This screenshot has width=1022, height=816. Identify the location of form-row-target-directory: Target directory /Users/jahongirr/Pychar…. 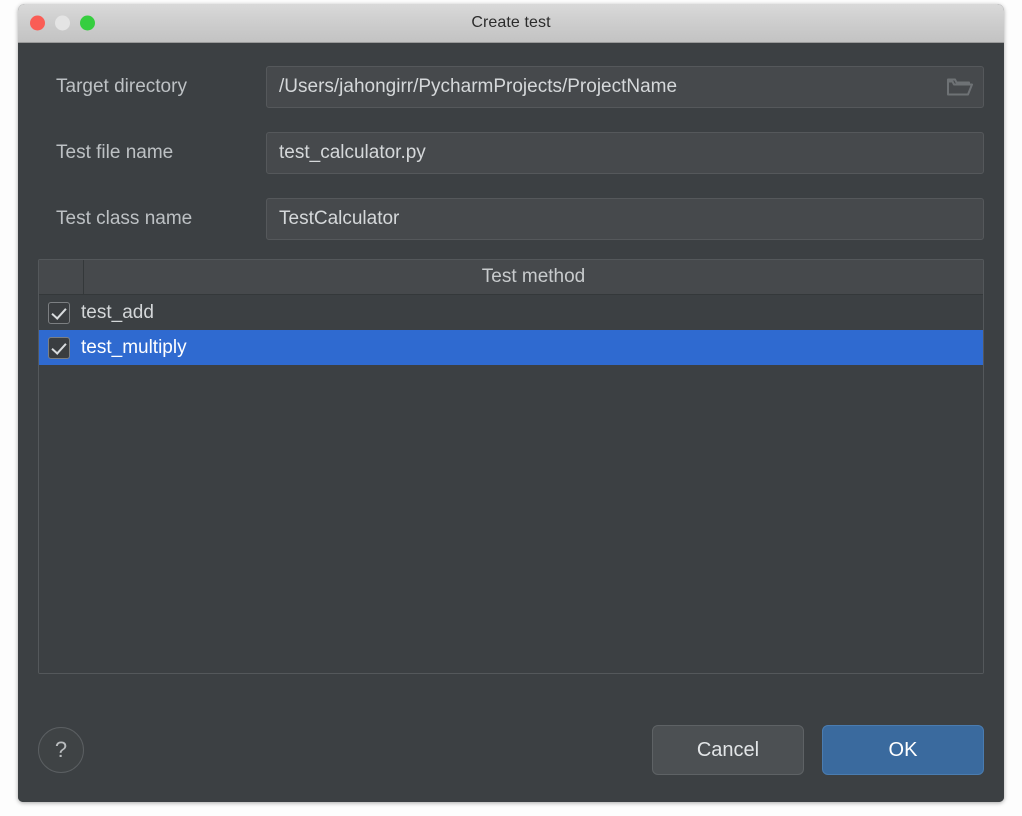
(511, 87).